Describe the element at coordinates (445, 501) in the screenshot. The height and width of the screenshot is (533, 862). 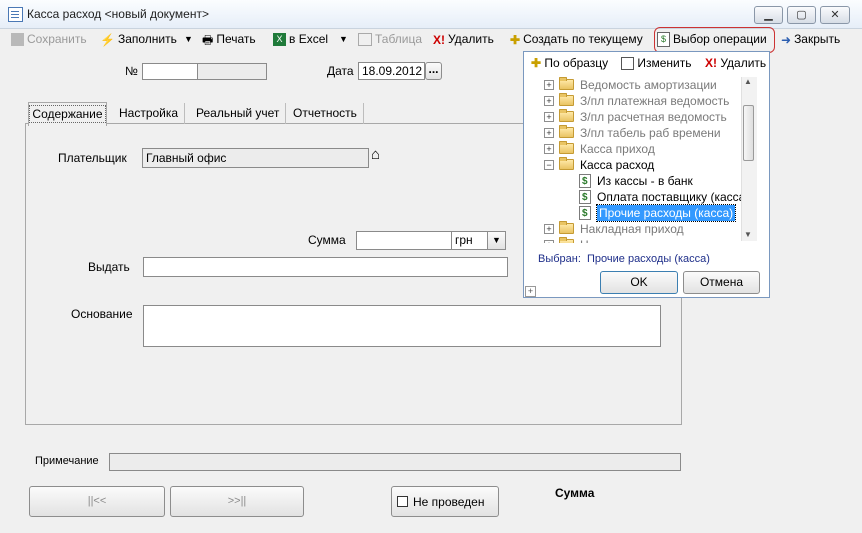
I see `not-posted-toggle: Не проведен` at that location.